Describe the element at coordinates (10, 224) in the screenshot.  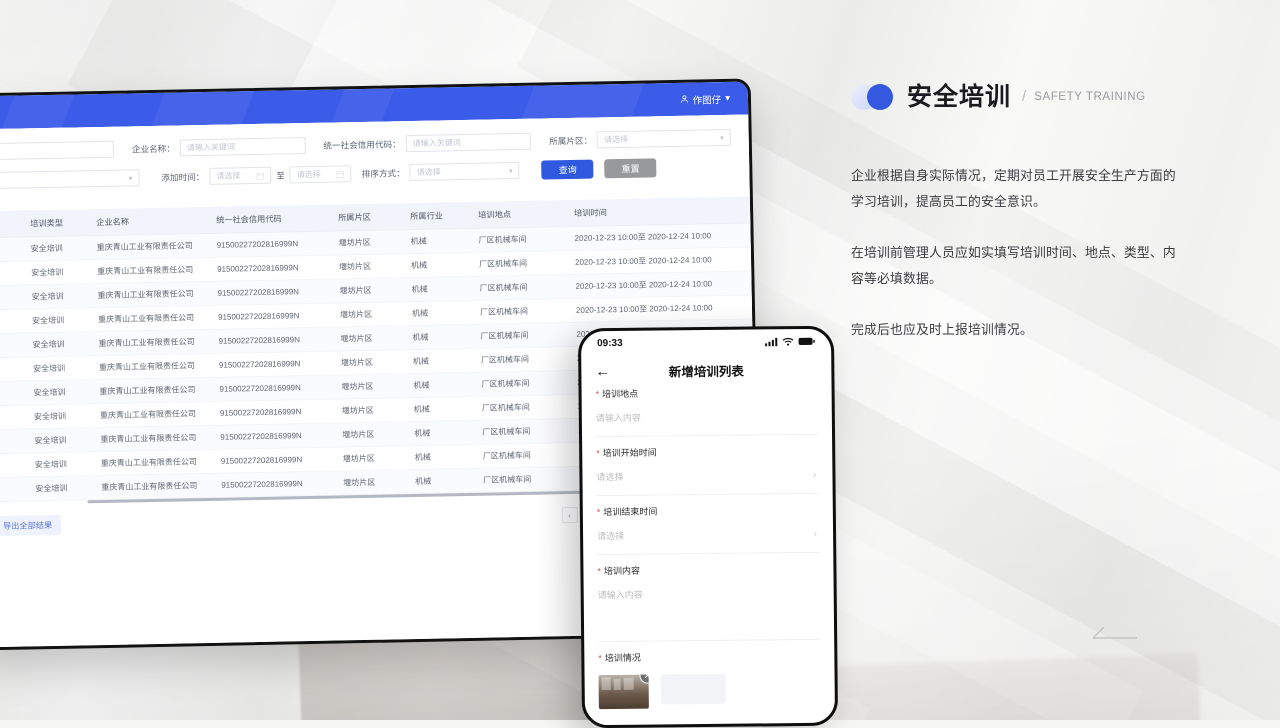
I see `col-index: 序号` at that location.